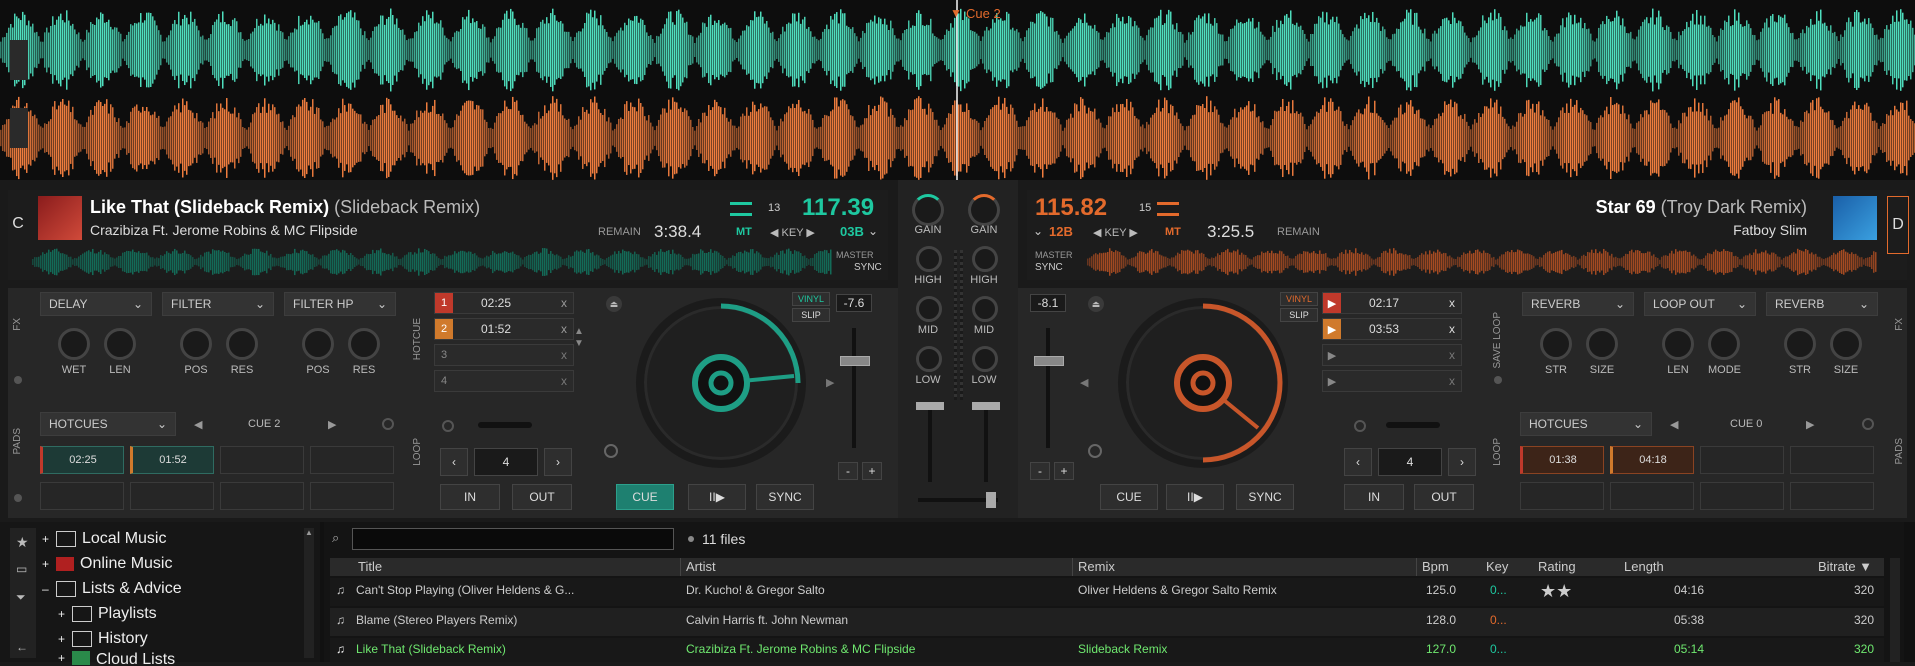  Describe the element at coordinates (1444, 497) in the screenshot. I see `loop-out-button: OUT` at that location.